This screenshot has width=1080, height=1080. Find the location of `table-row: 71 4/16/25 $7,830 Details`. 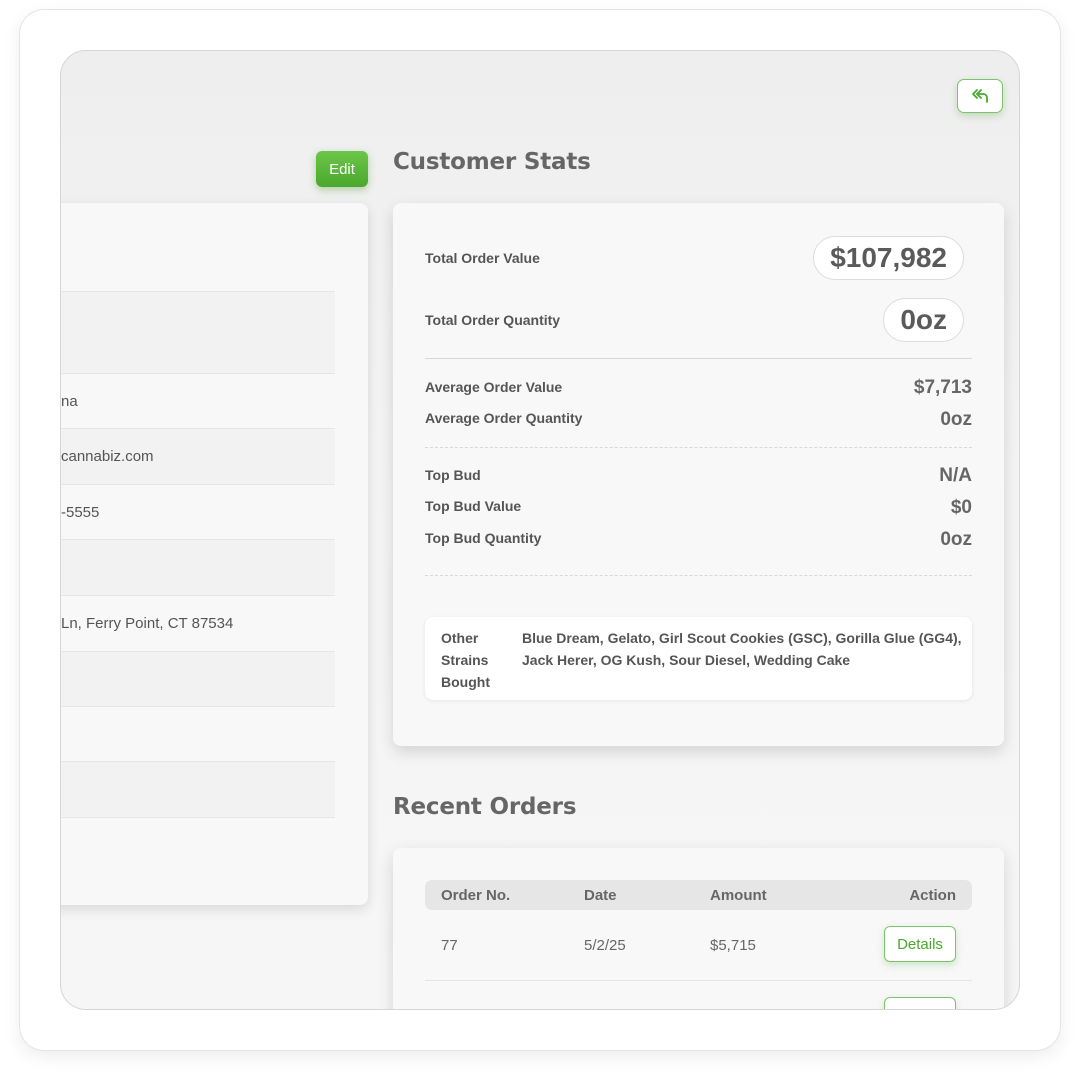

table-row: 71 4/16/25 $7,830 Details is located at coordinates (698, 994).